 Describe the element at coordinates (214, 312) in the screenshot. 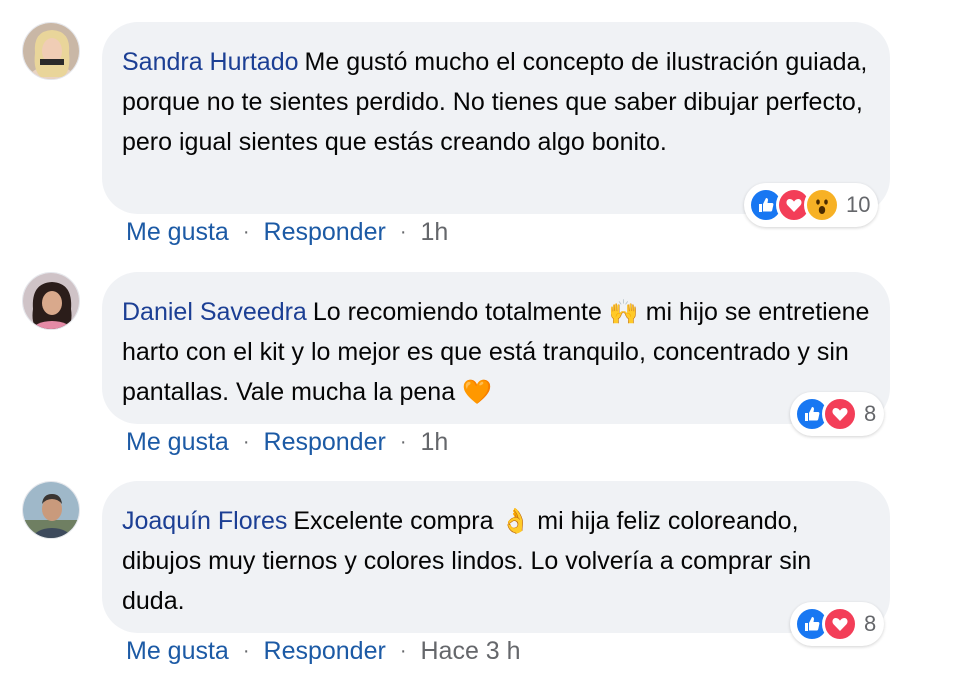

I see `comment-author: Daniel Saveedra` at that location.